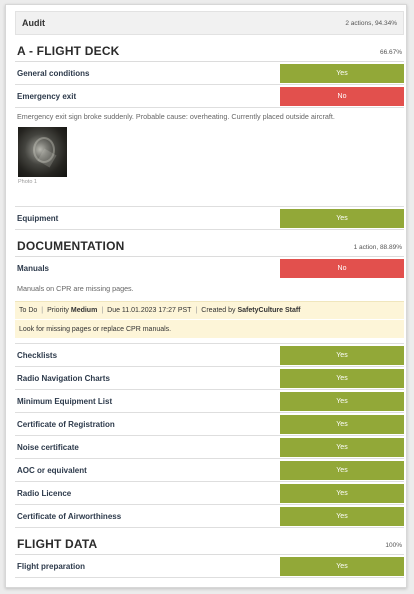  What do you see at coordinates (209, 447) in the screenshot?
I see `question-row-noise-certificate: Noise certificate Yes` at bounding box center [209, 447].